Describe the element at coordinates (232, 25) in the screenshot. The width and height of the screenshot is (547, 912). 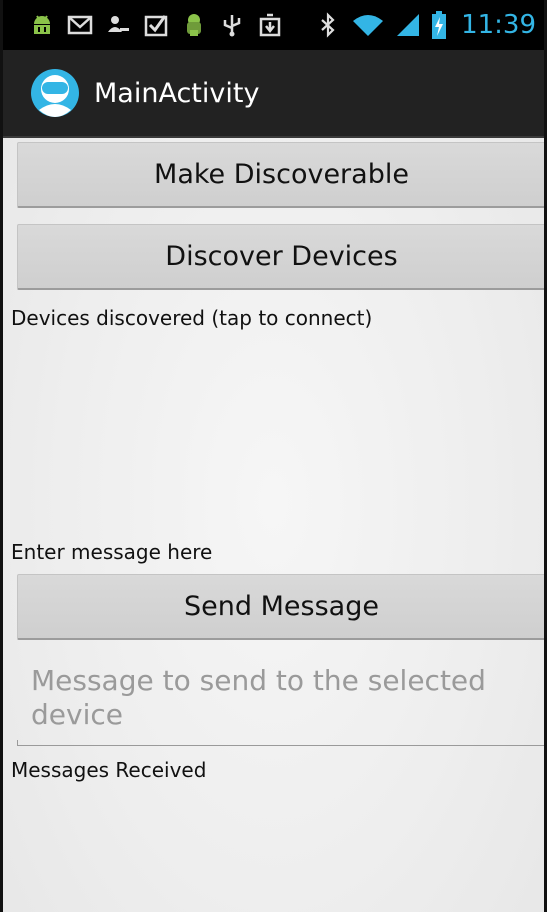
I see `usb-icon` at that location.